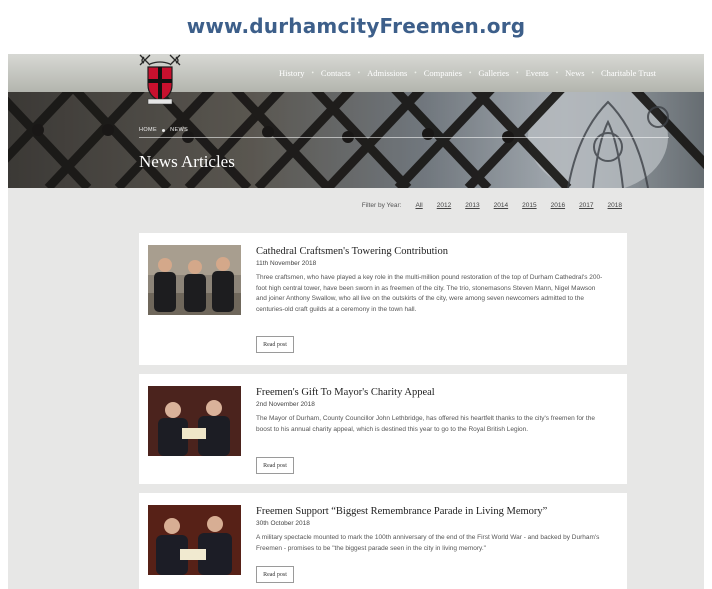 The image size is (712, 589). What do you see at coordinates (529, 205) in the screenshot?
I see `filter-year-2015: 2015` at bounding box center [529, 205].